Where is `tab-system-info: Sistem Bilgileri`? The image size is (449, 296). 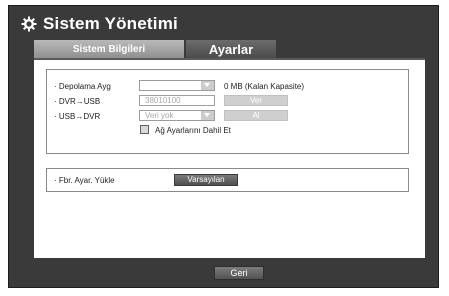
tab-system-info: Sistem Bilgileri is located at coordinates (109, 49).